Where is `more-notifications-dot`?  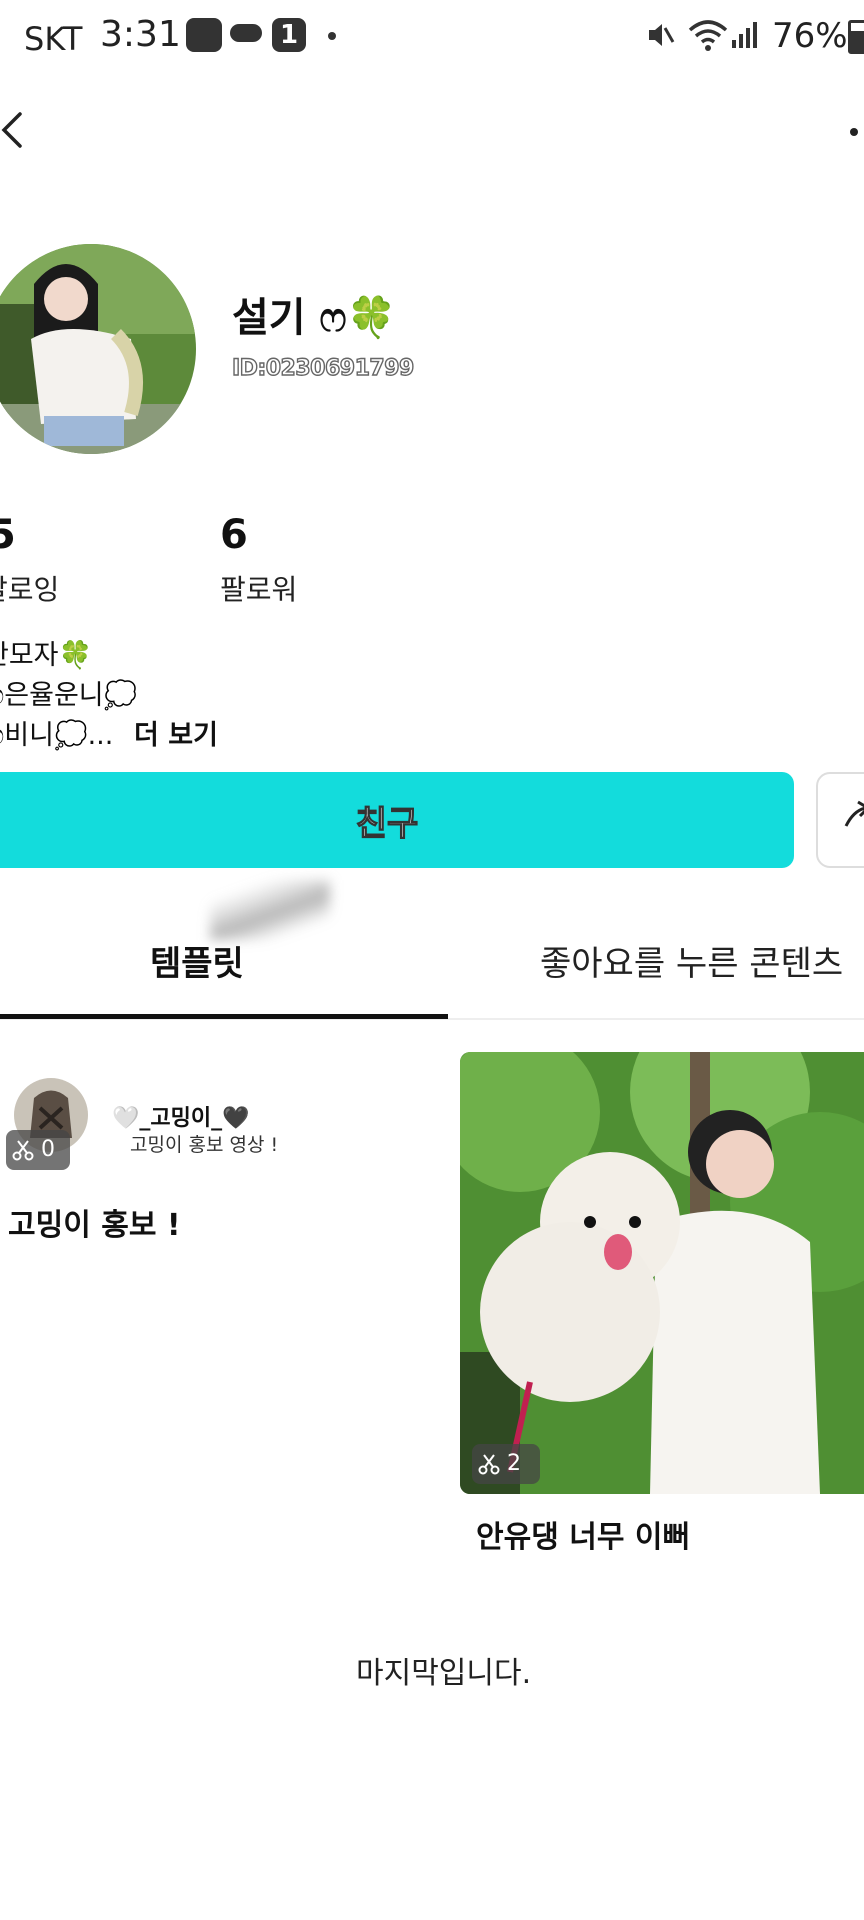 more-notifications-dot is located at coordinates (332, 36).